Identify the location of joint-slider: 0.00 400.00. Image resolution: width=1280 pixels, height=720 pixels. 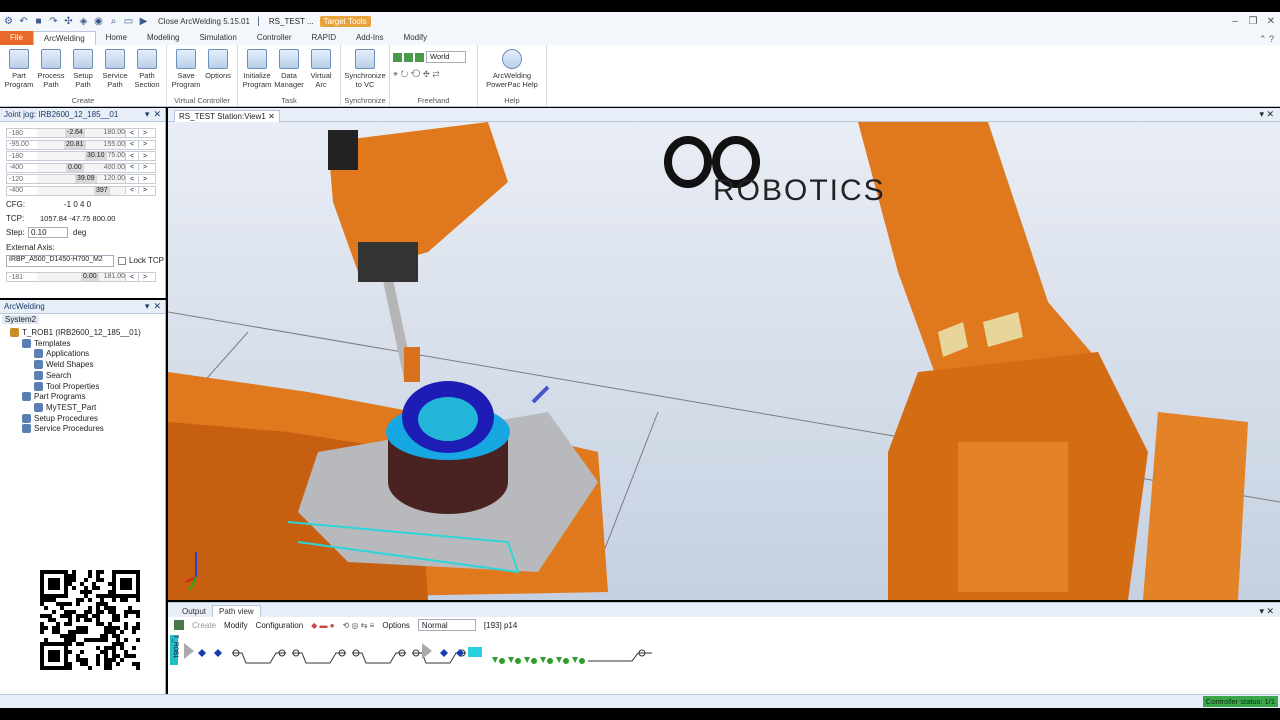
(81, 167).